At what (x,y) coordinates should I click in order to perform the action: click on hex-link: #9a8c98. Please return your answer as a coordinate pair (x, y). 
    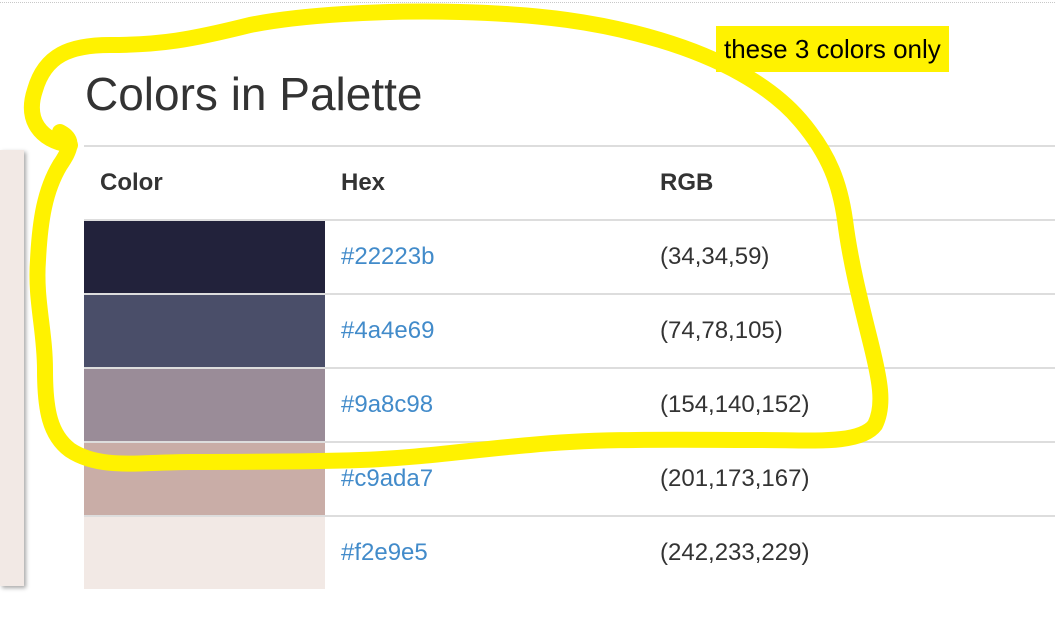
    Looking at the image, I should click on (387, 404).